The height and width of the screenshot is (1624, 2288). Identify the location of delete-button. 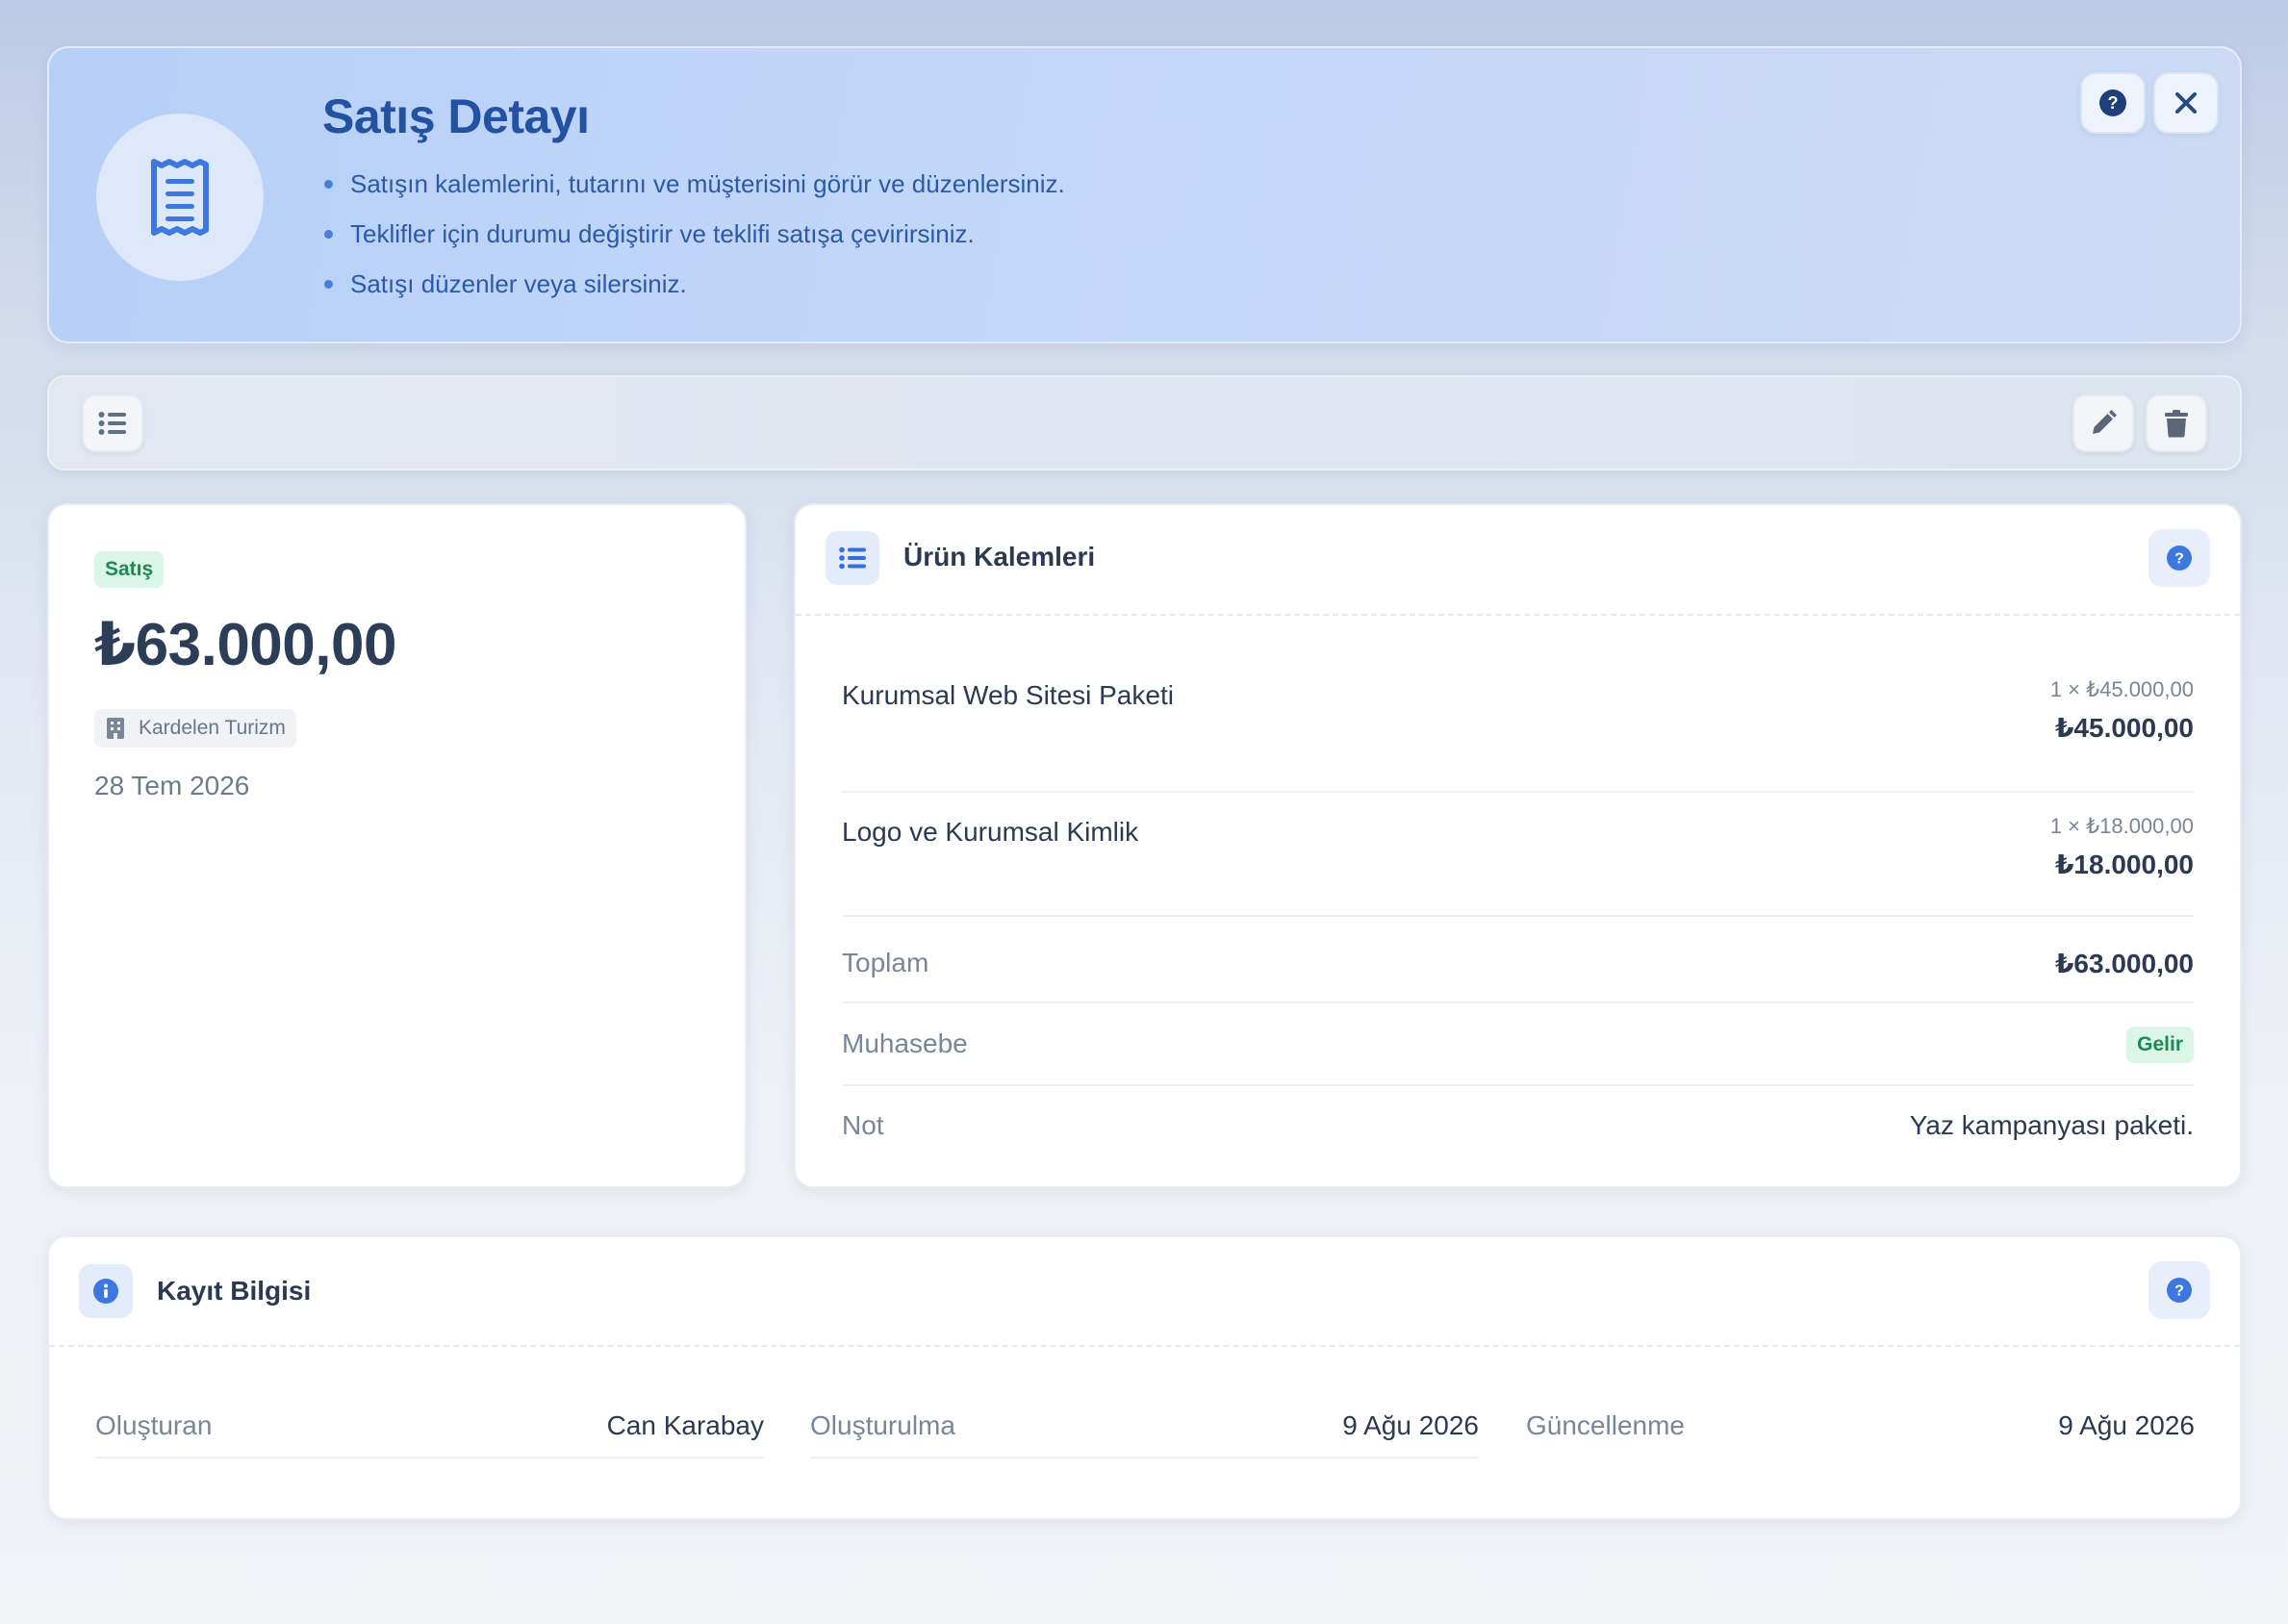
(2176, 423).